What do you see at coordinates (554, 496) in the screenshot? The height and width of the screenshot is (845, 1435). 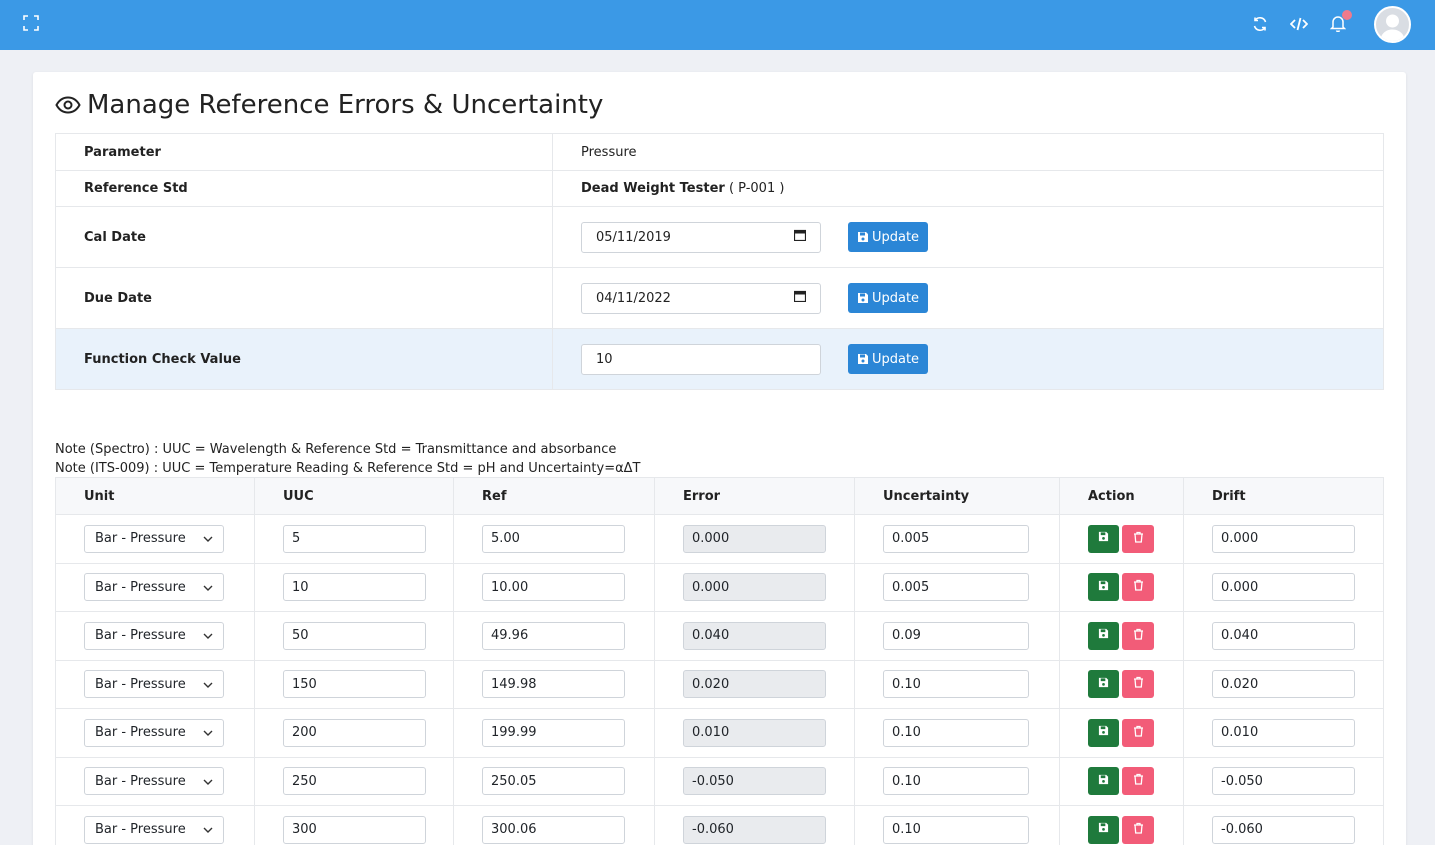 I see `col-ref: Ref` at bounding box center [554, 496].